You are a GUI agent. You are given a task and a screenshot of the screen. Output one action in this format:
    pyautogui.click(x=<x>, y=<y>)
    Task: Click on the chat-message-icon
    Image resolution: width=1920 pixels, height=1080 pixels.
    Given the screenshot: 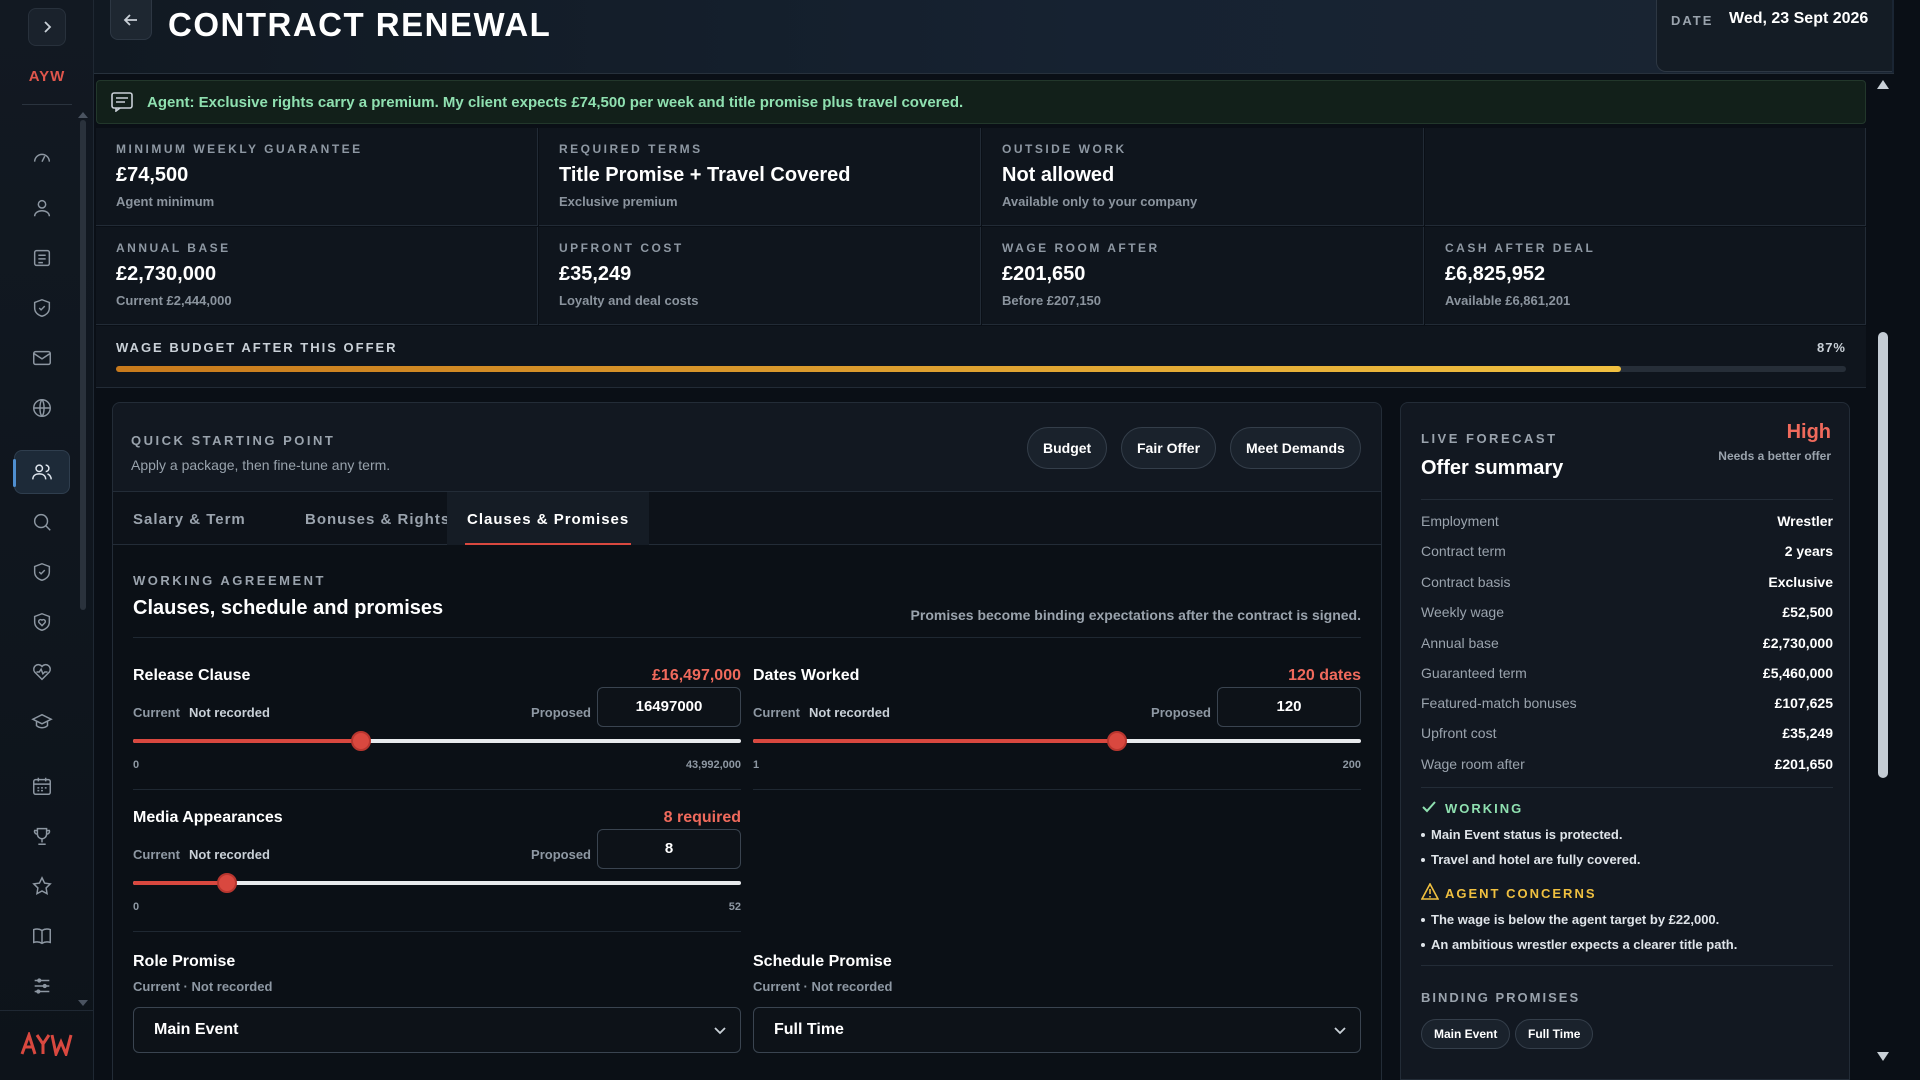 What is the action you would take?
    pyautogui.click(x=122, y=102)
    